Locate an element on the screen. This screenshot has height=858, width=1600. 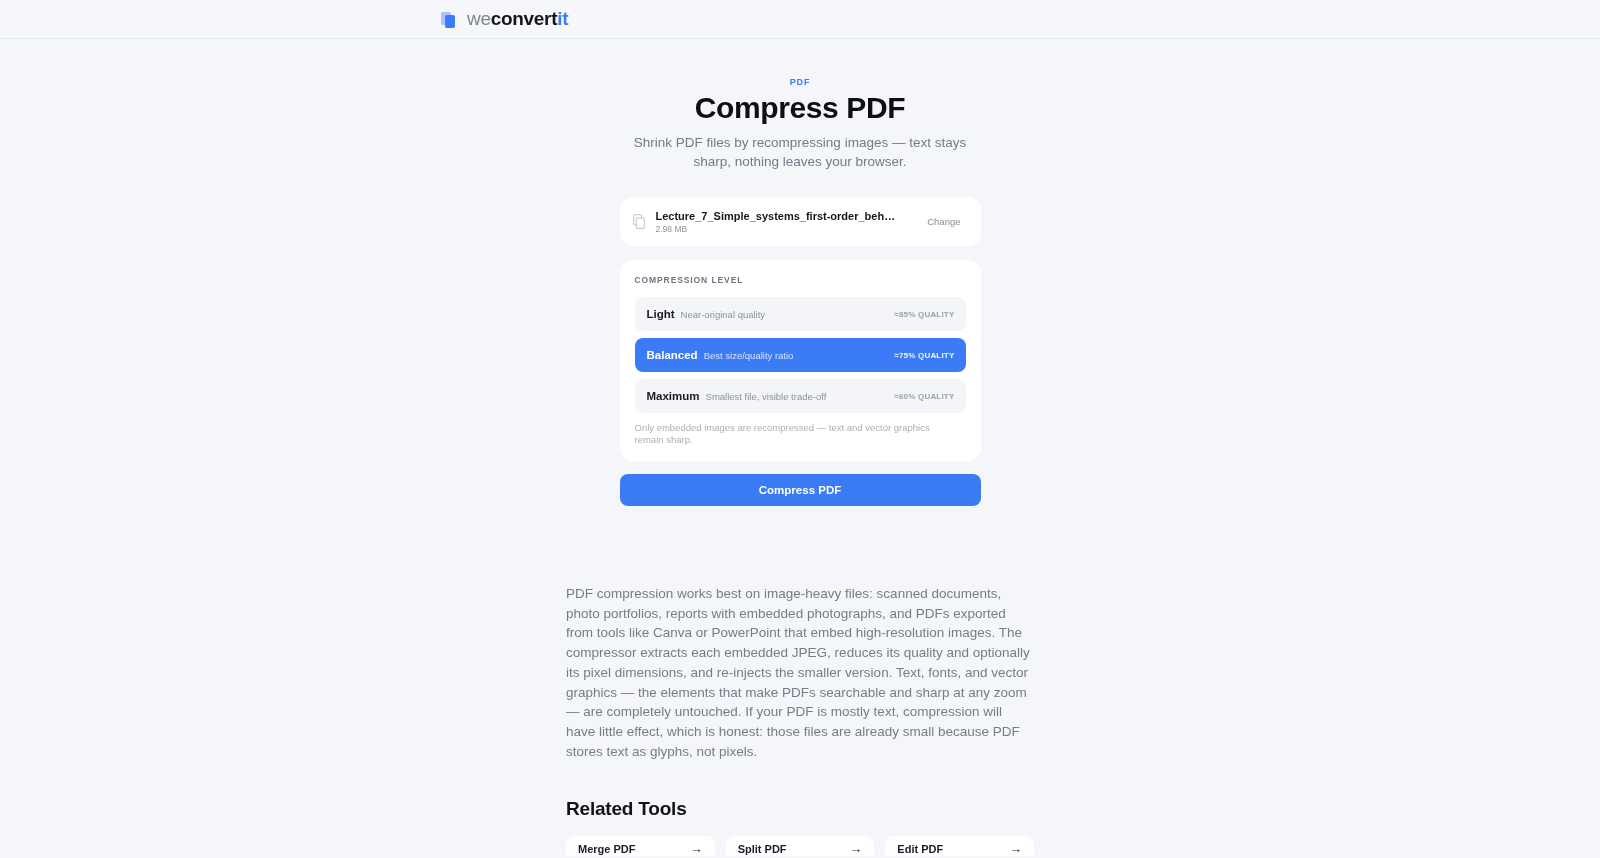
pages-icon is located at coordinates (448, 19).